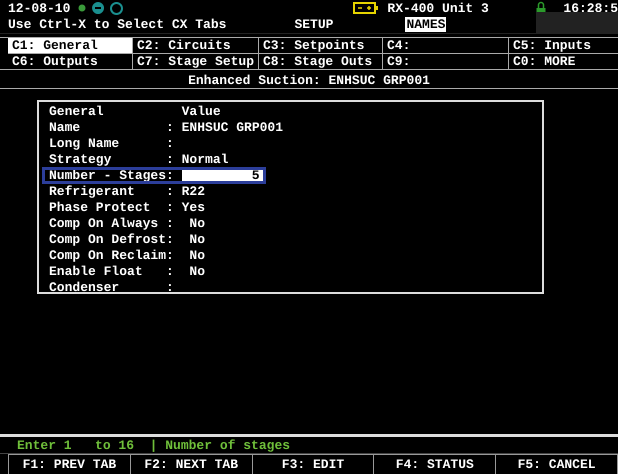 Image resolution: width=618 pixels, height=474 pixels. I want to click on function-key-button: F5: CANCEL, so click(557, 464).